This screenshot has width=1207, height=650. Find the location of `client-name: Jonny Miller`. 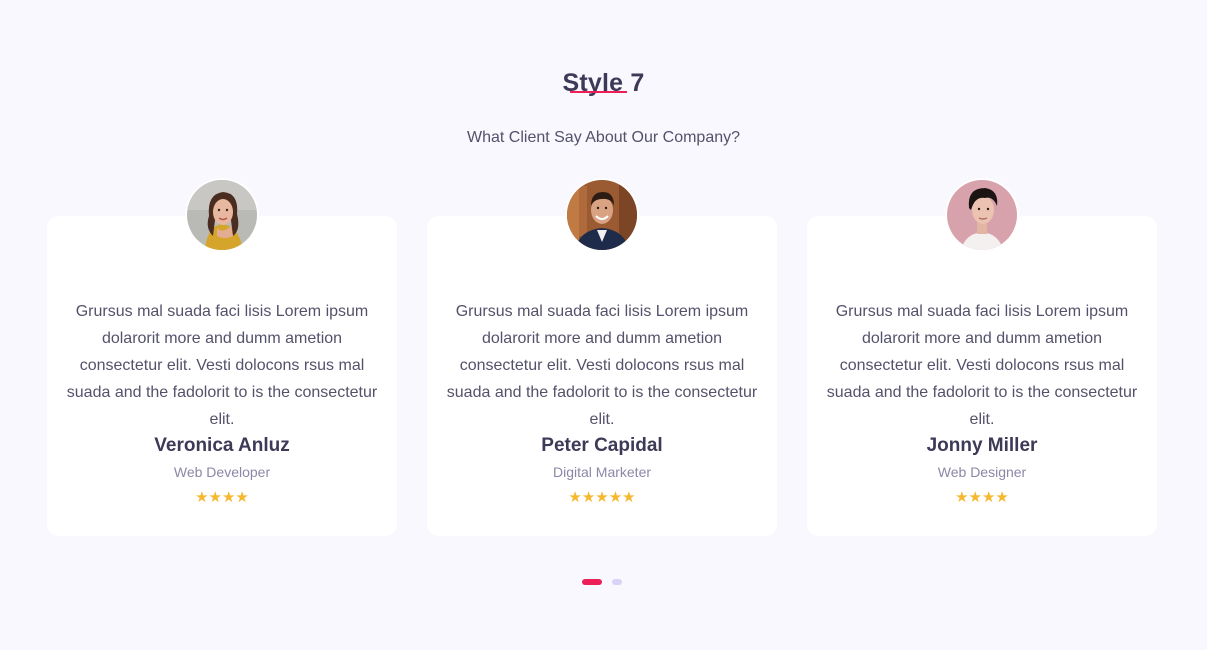

client-name: Jonny Miller is located at coordinates (982, 445).